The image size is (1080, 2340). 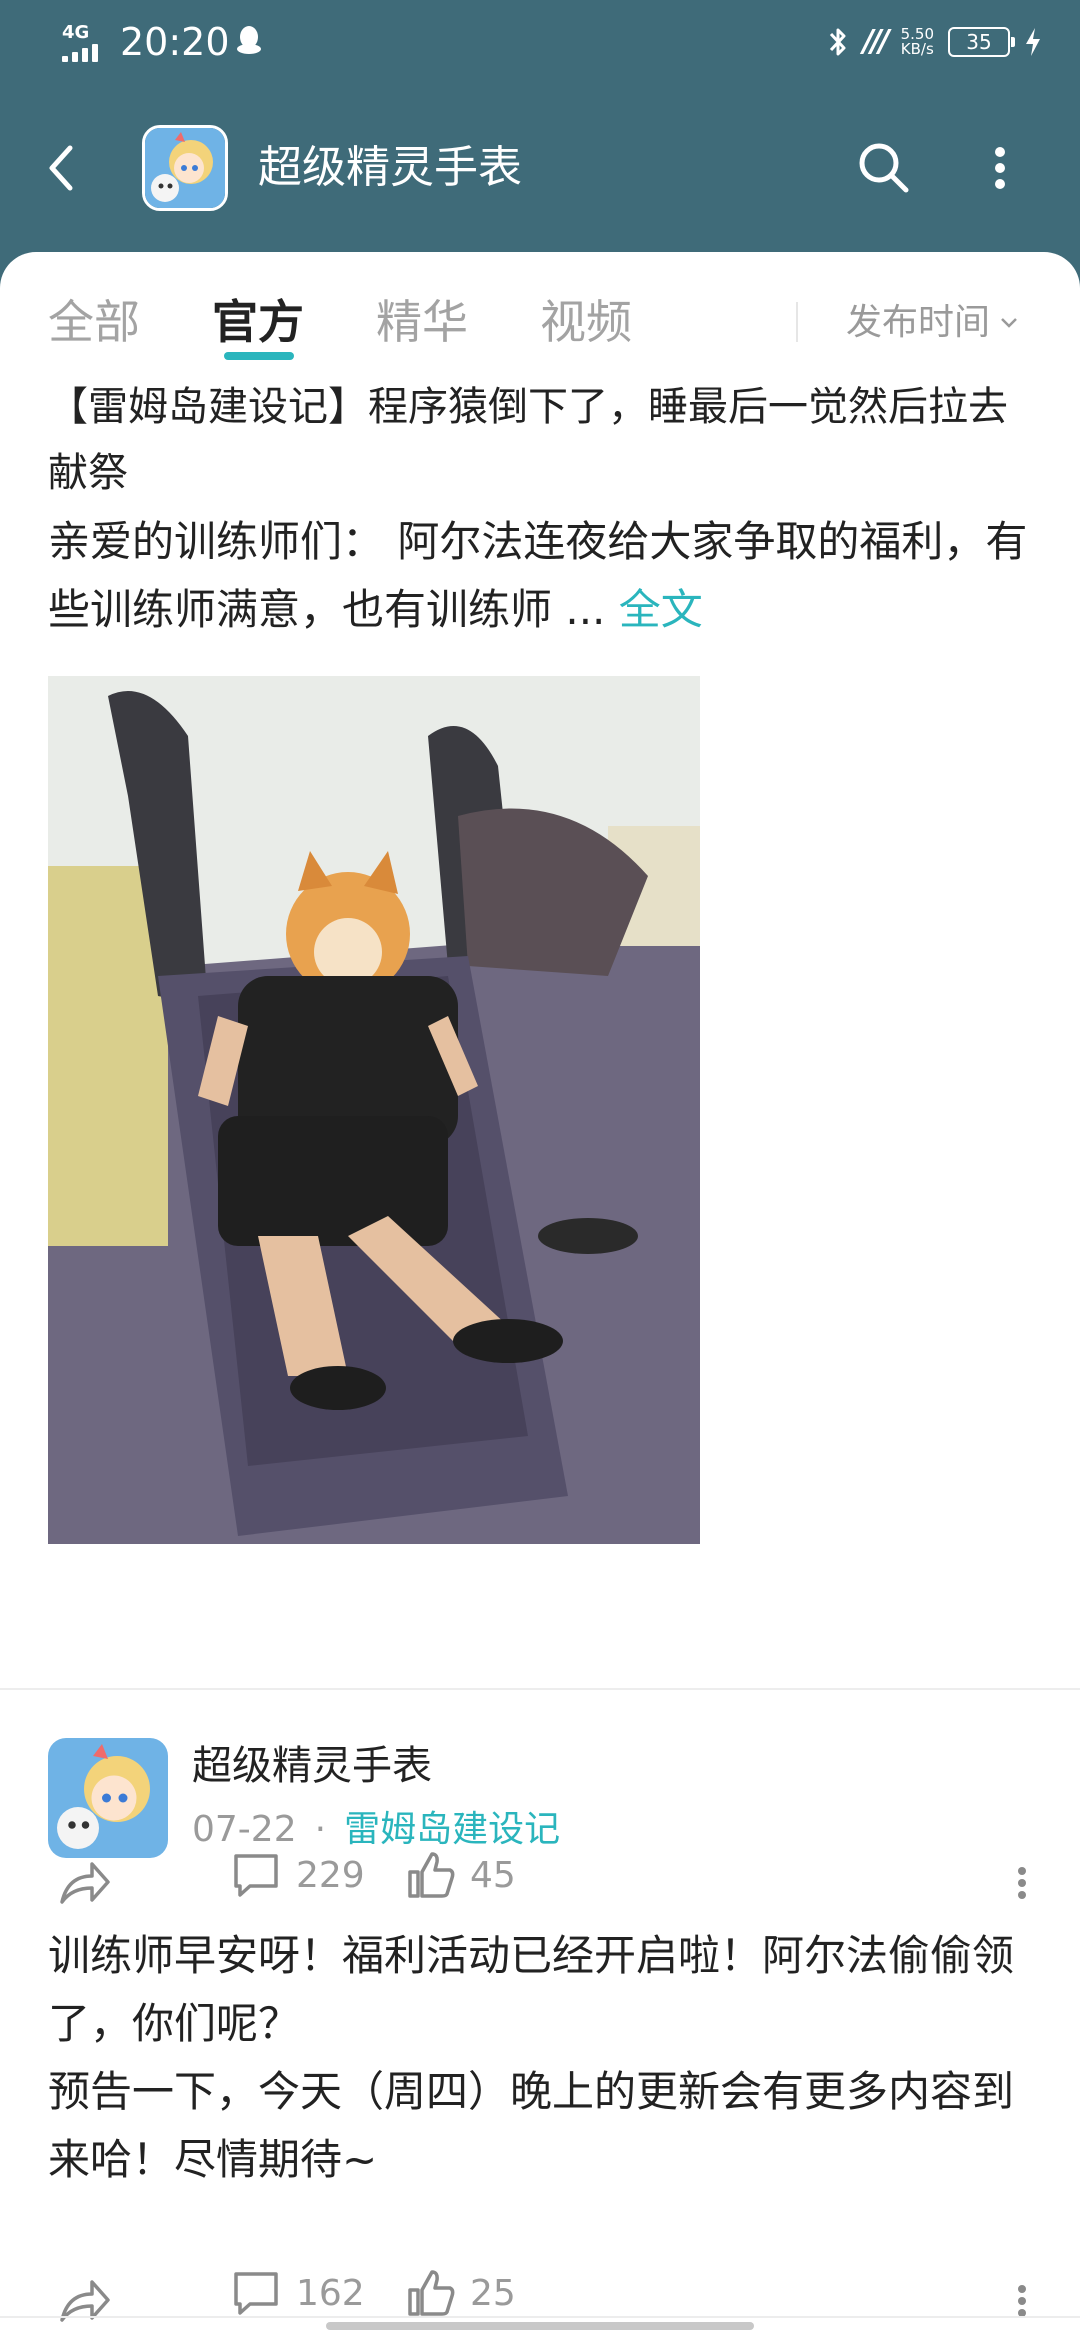 I want to click on signal-icon, so click(x=80, y=53).